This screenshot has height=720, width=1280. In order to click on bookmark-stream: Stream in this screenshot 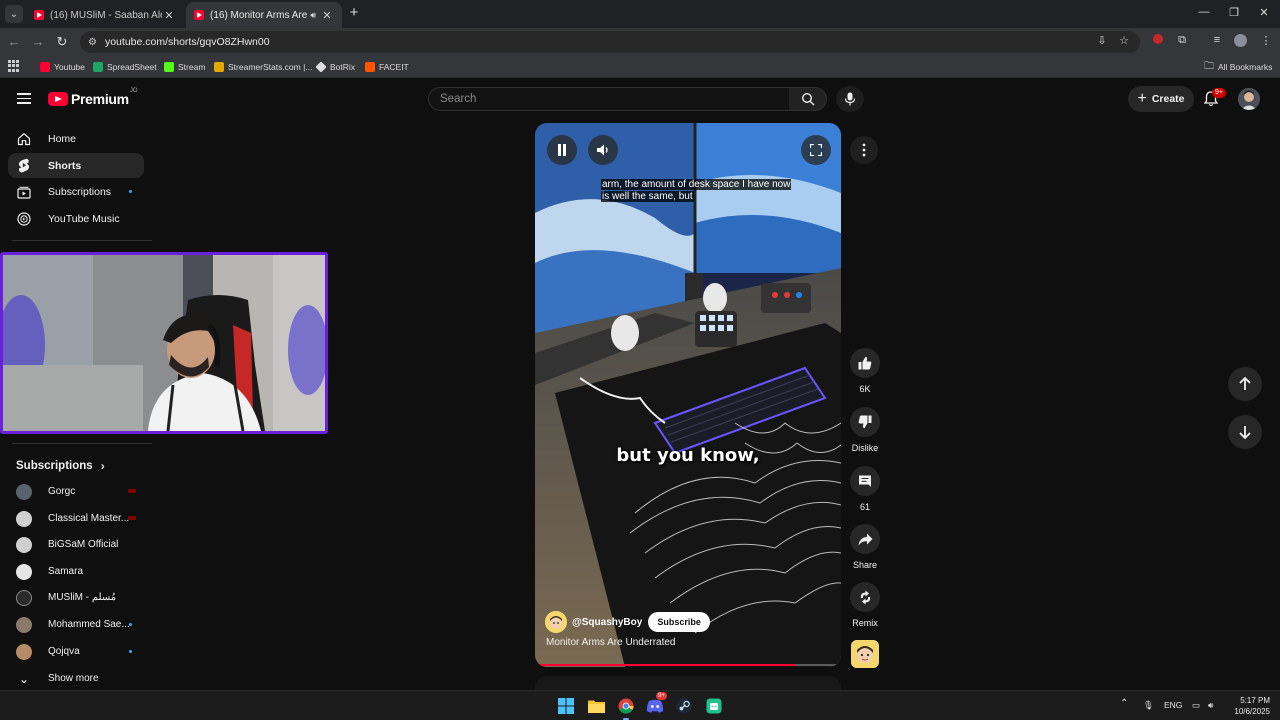, I will do `click(184, 67)`.